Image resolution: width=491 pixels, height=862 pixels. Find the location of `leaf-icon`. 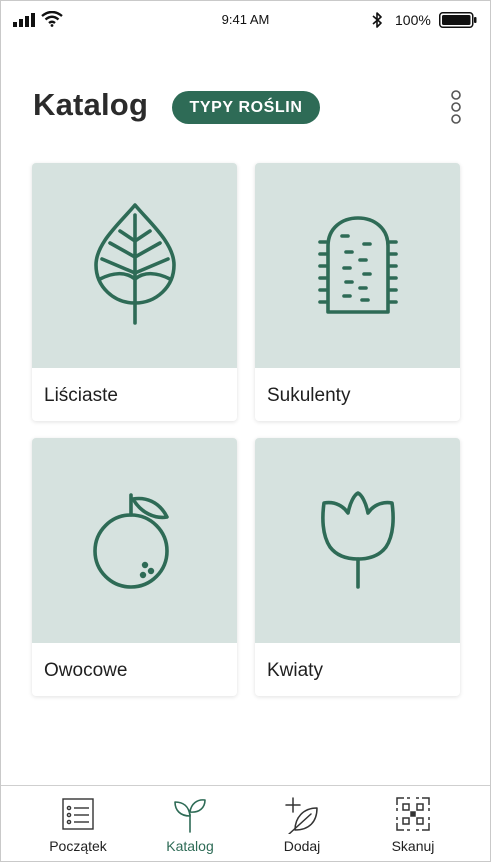

leaf-icon is located at coordinates (134, 263).